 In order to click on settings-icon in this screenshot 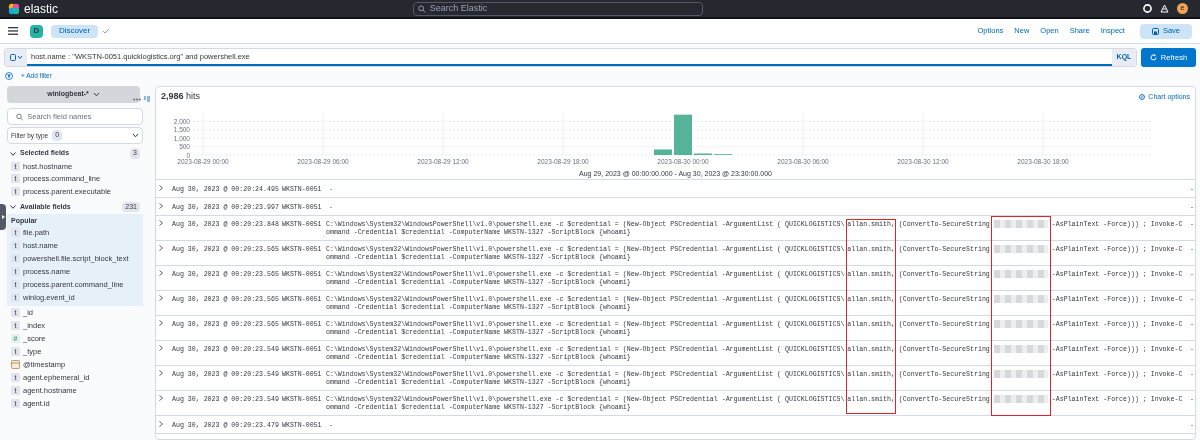, I will do `click(1142, 97)`.